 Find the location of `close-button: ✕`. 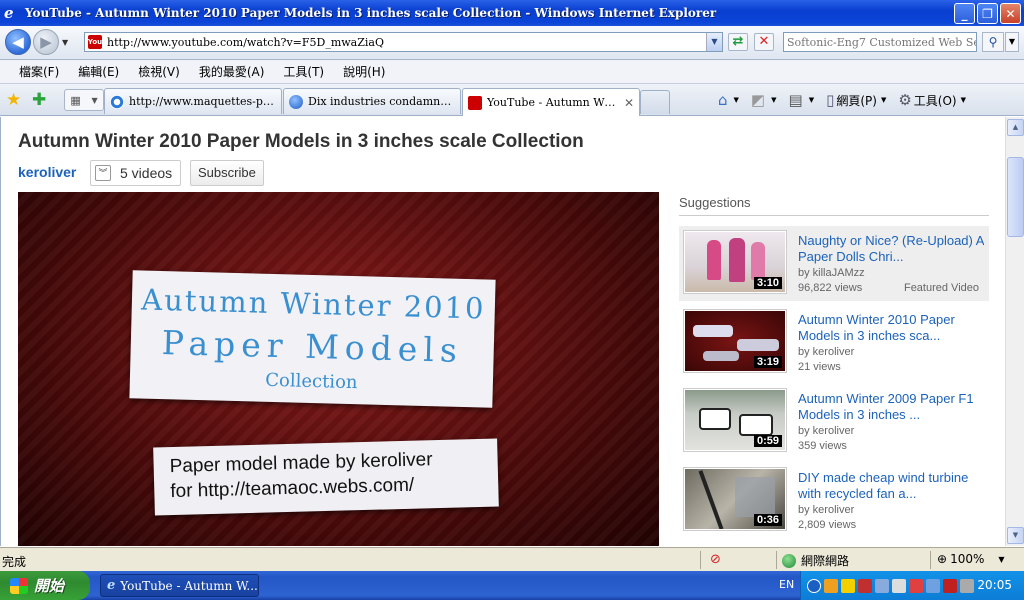

close-button: ✕ is located at coordinates (1010, 13).